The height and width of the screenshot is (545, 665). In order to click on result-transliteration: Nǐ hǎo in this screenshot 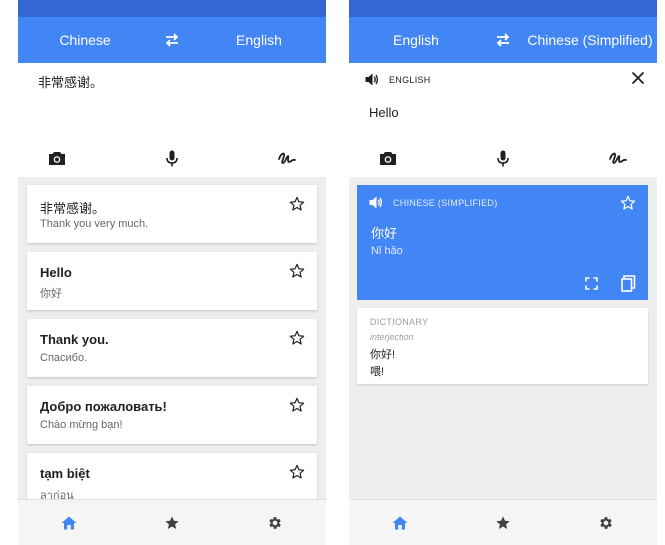, I will do `click(387, 251)`.